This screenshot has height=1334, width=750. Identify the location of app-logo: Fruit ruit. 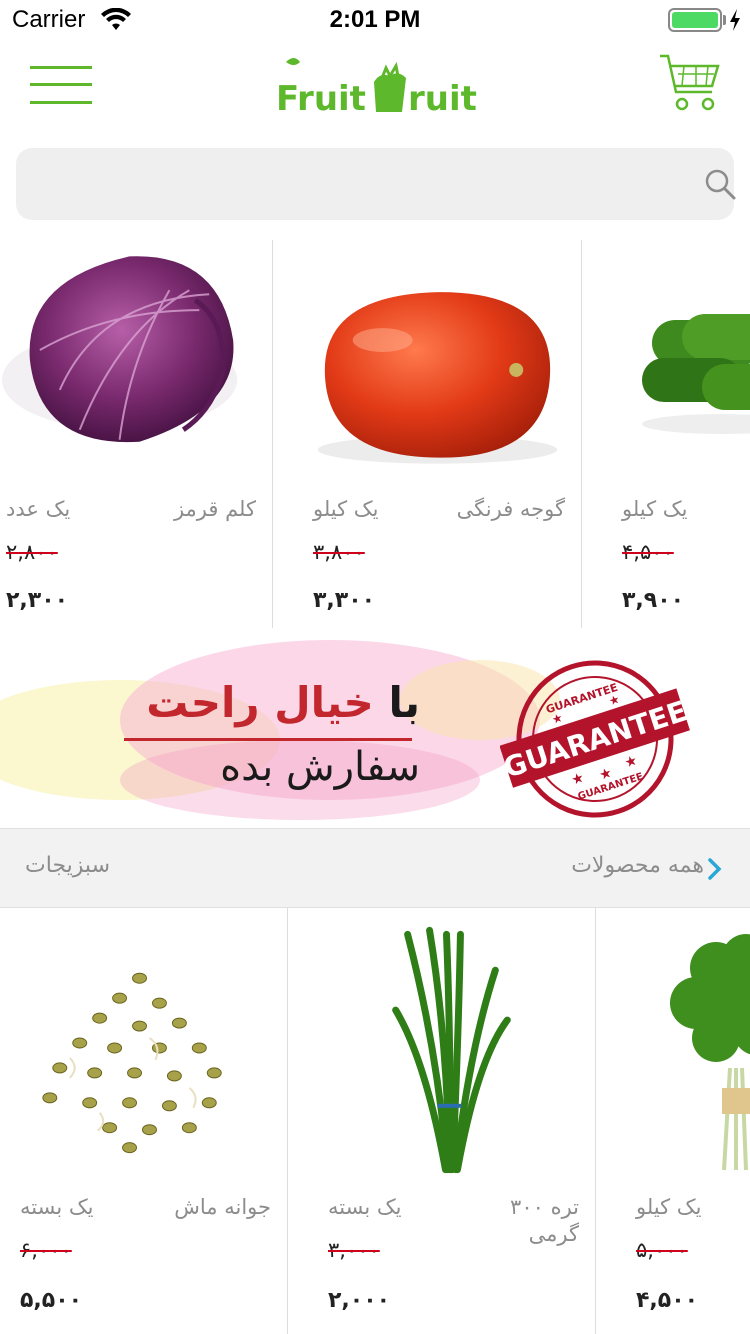
(376, 88).